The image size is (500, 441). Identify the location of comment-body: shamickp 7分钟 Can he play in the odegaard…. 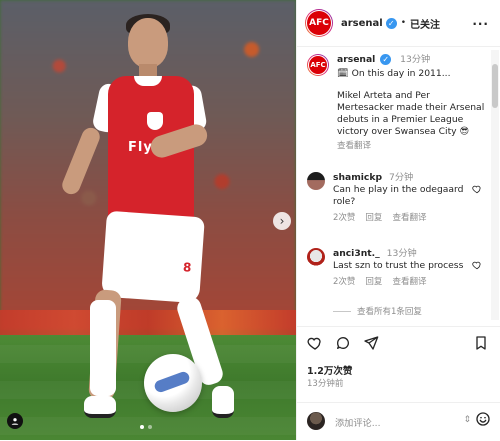
(403, 198).